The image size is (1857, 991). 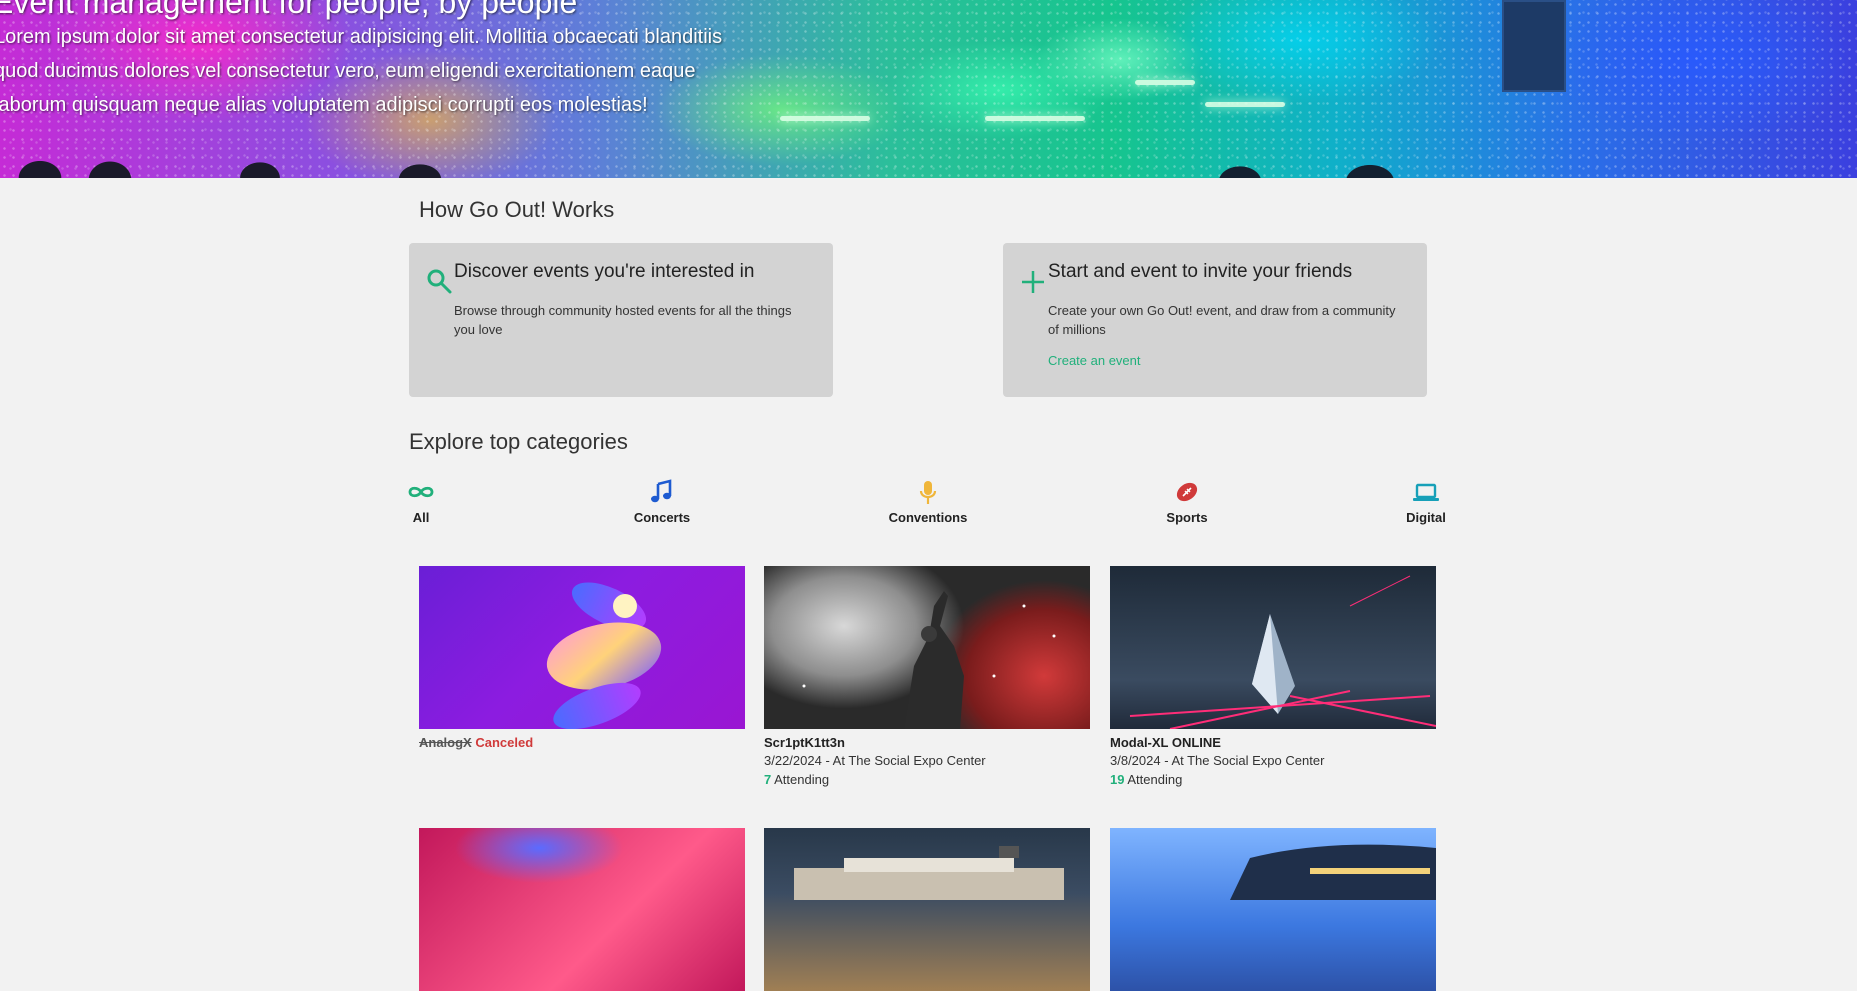 What do you see at coordinates (1333, 872) in the screenshot?
I see `arena-building-image` at bounding box center [1333, 872].